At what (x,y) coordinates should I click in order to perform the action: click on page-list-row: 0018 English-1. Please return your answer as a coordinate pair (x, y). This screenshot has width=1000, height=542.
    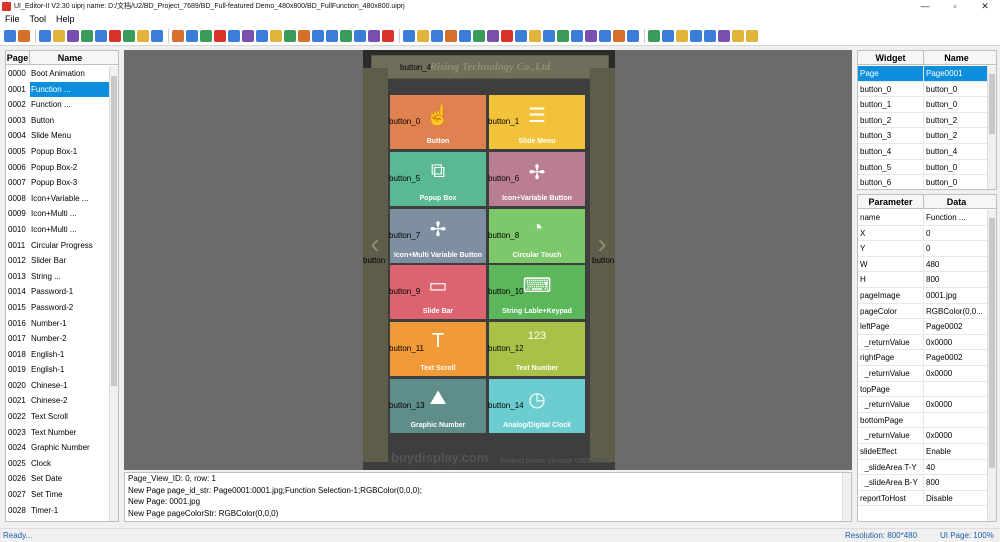
    Looking at the image, I should click on (58, 355).